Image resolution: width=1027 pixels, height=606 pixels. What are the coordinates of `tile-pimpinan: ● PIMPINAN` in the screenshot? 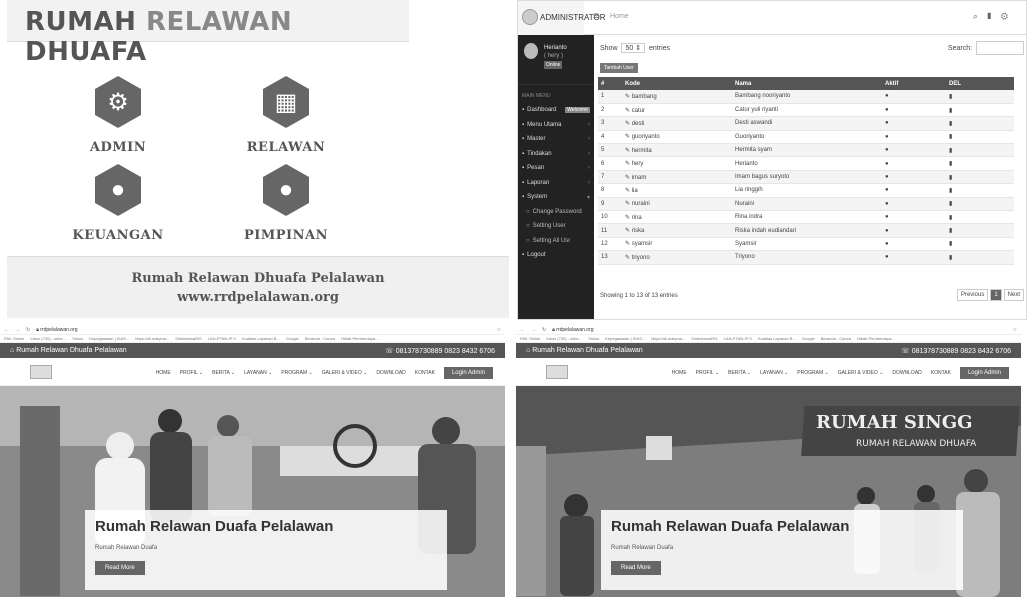 It's located at (286, 209).